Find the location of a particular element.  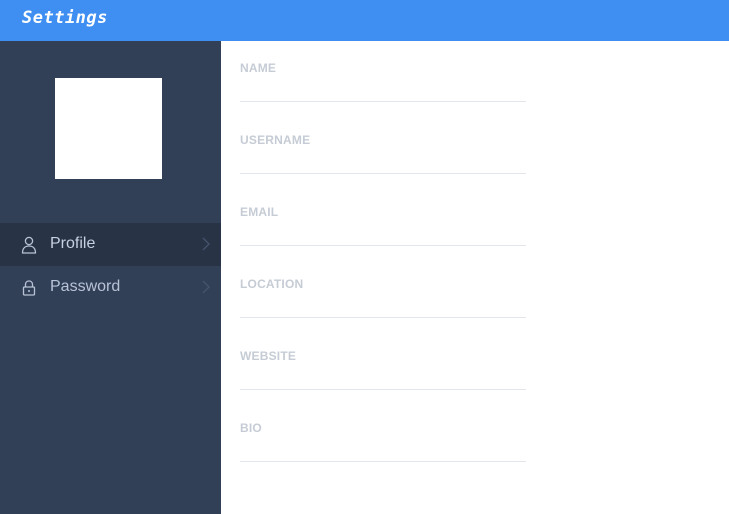

location-field-group: LOCATION is located at coordinates (383, 292).